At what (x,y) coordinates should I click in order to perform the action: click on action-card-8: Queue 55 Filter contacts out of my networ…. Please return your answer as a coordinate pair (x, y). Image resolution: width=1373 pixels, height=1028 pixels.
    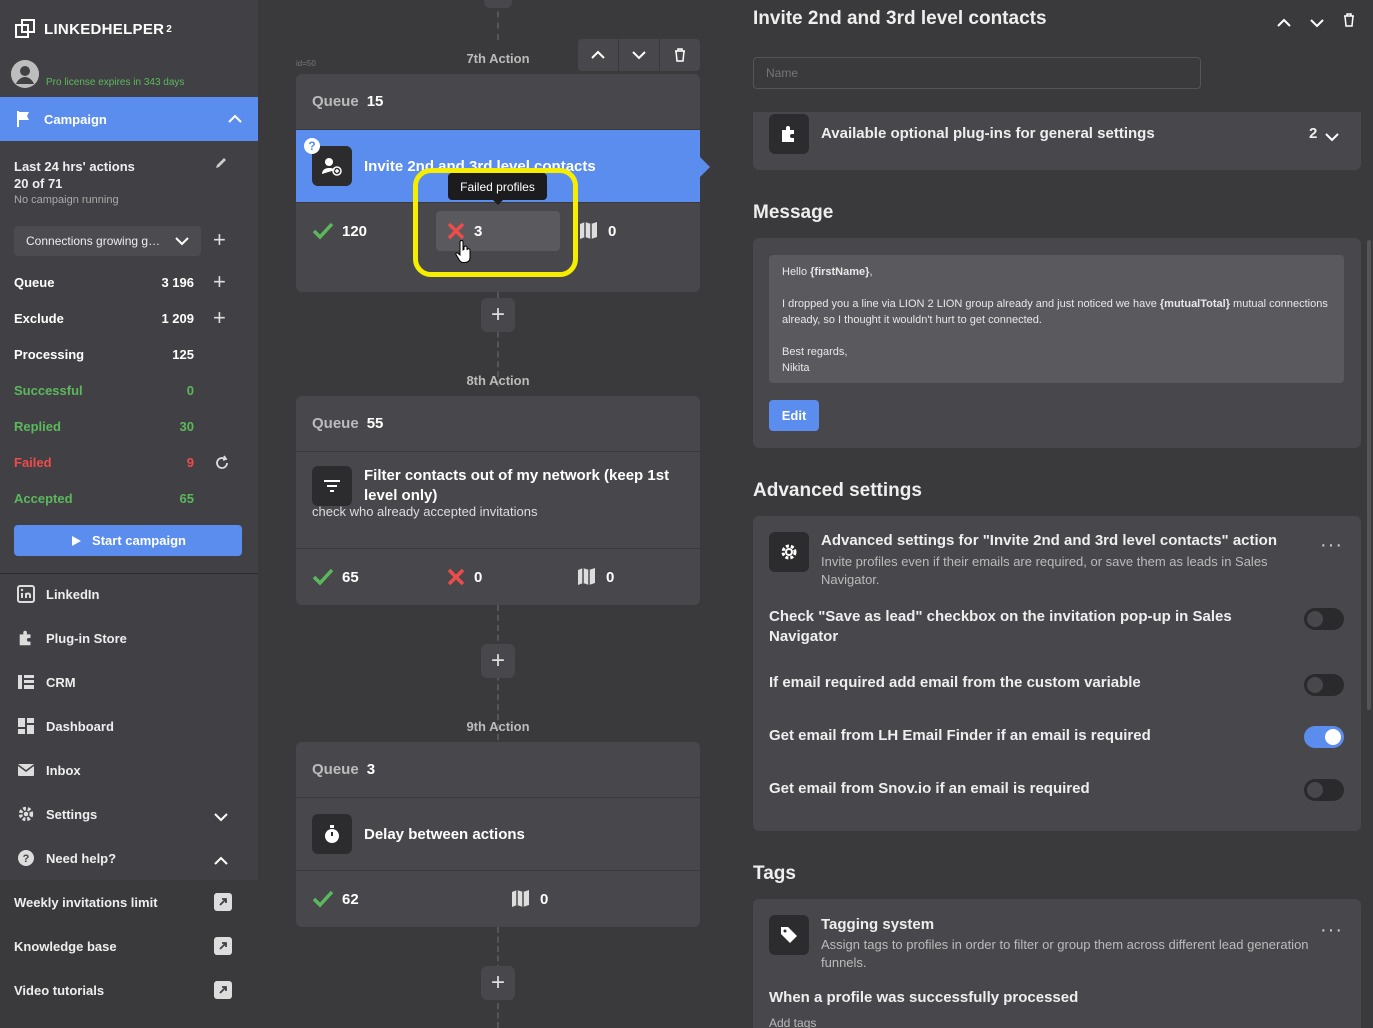
    Looking at the image, I should click on (498, 500).